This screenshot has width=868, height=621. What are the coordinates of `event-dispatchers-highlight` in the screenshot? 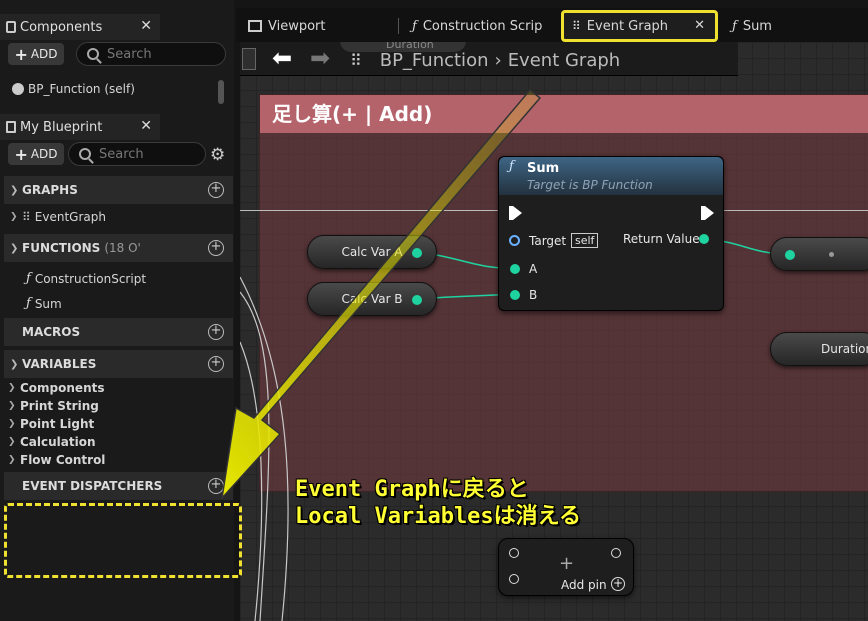 It's located at (123, 540).